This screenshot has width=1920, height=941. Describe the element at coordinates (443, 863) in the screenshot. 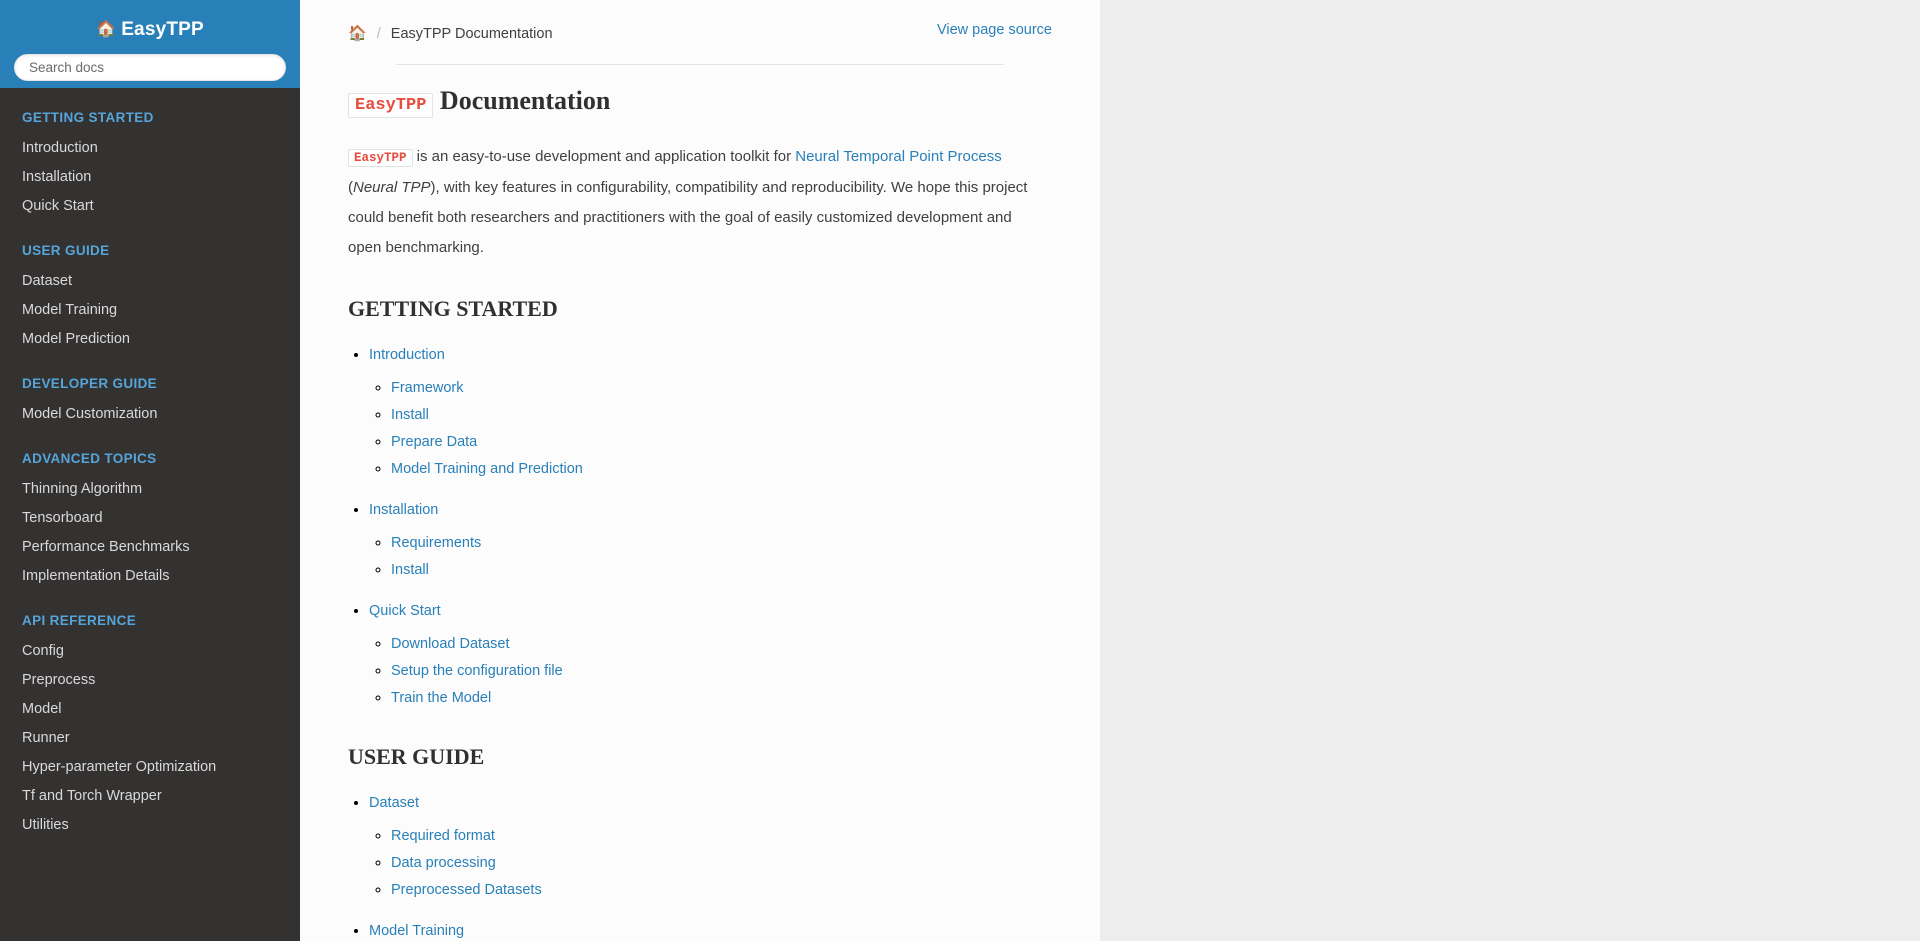

I see `toctree-sublink-data-processing: Data processing` at that location.